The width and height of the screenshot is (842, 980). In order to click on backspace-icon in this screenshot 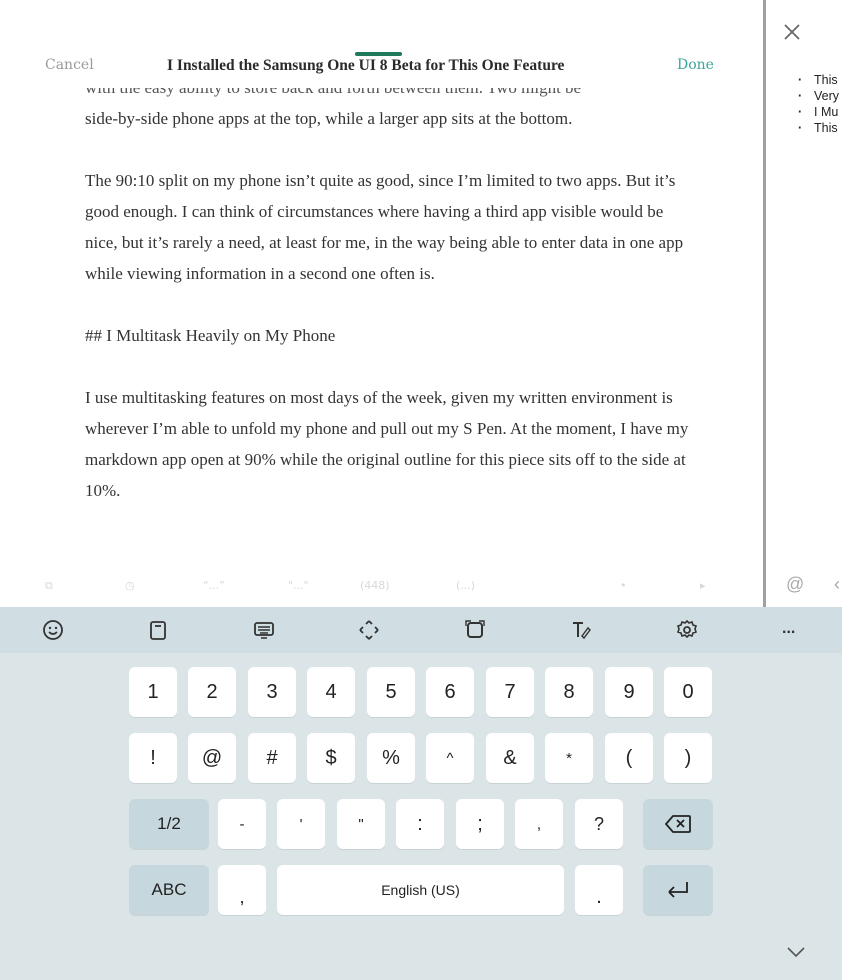, I will do `click(678, 824)`.